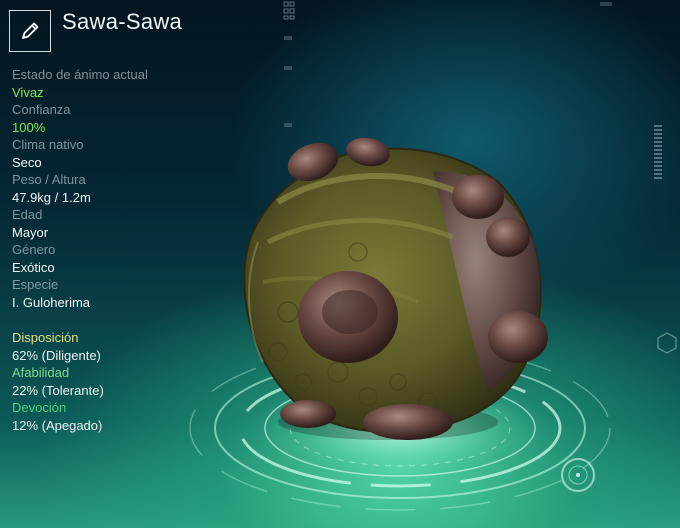  Describe the element at coordinates (28, 92) in the screenshot. I see `stat-value: Vivaz` at that location.